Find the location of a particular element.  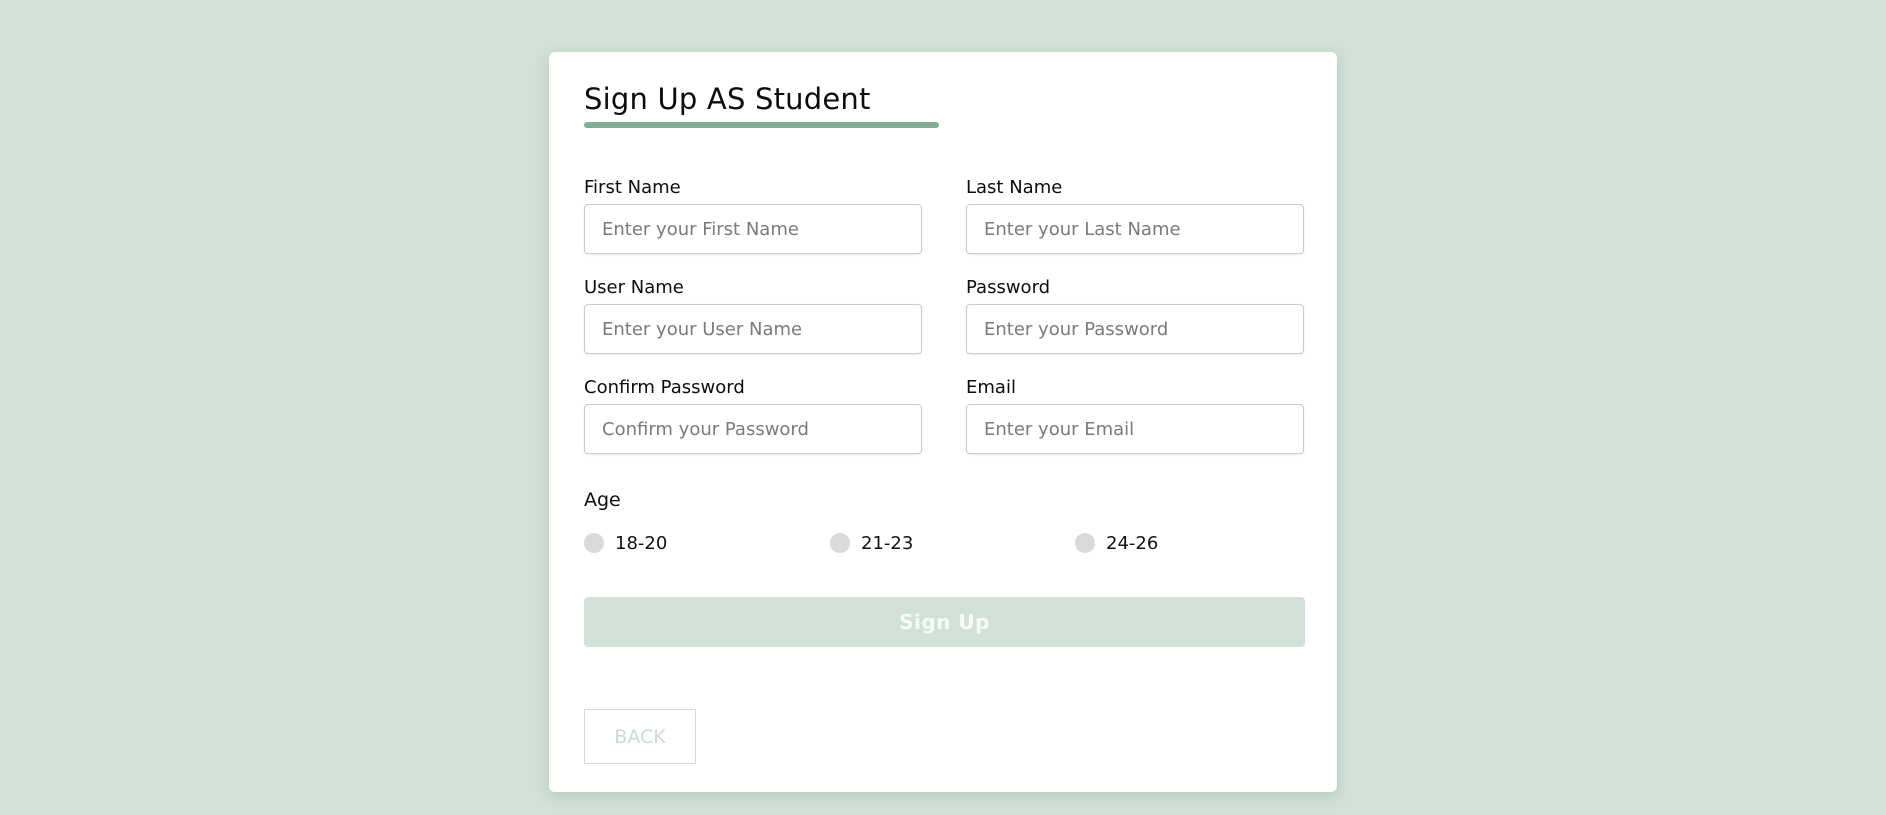

first-name-input is located at coordinates (753, 229).